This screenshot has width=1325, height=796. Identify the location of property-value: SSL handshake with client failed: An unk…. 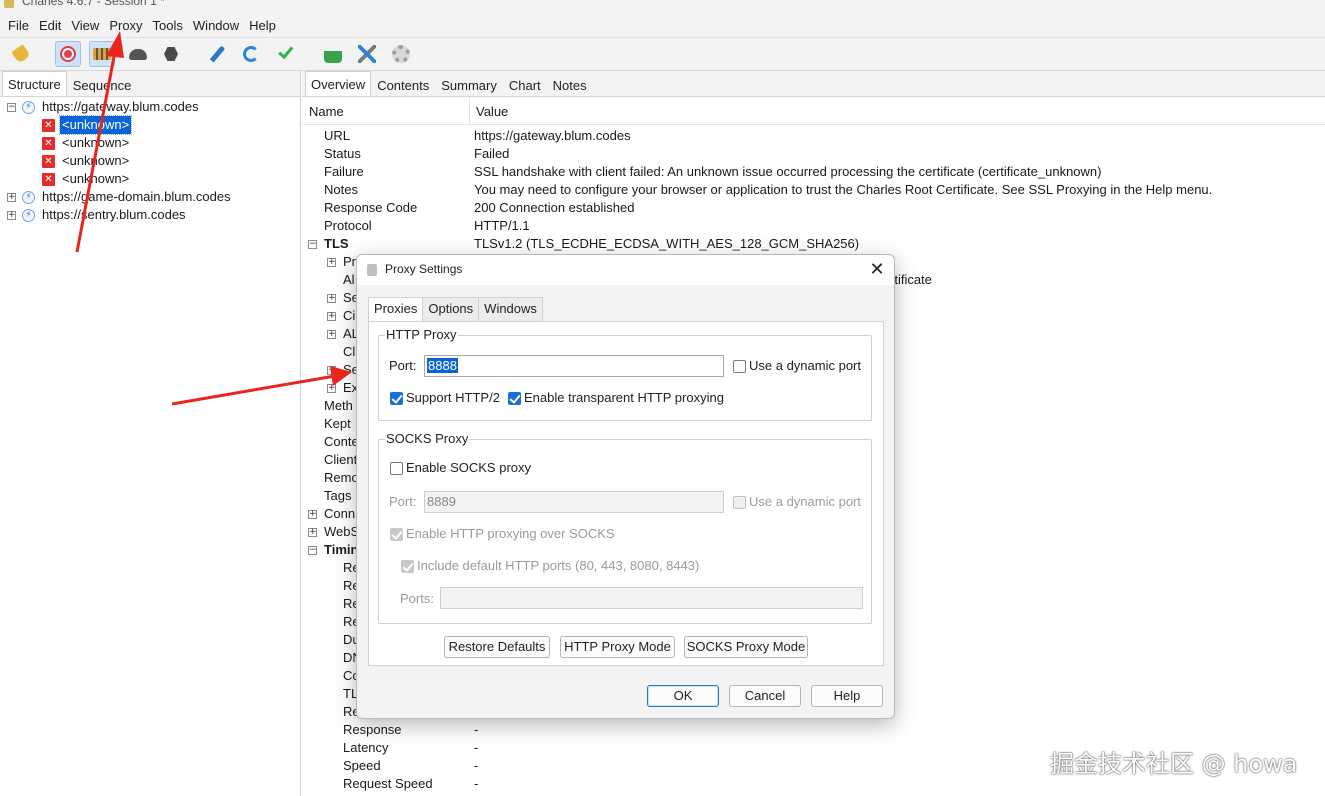
(788, 171).